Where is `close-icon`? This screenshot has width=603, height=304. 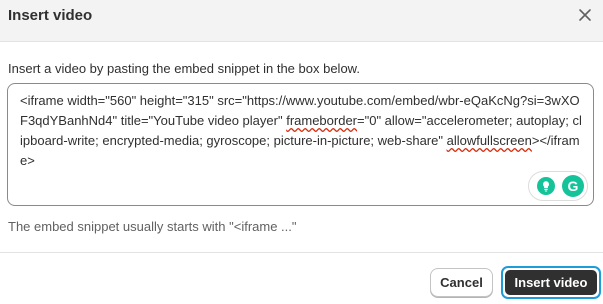 close-icon is located at coordinates (585, 15).